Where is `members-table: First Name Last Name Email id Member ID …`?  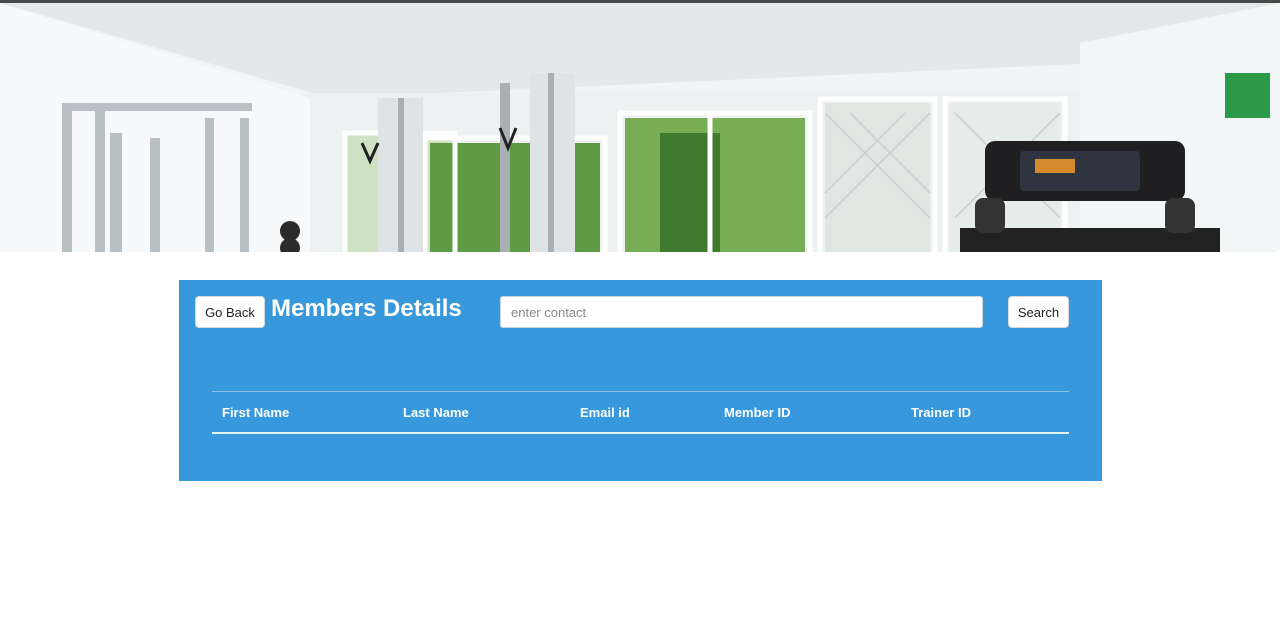
members-table: First Name Last Name Email id Member ID … is located at coordinates (640, 412).